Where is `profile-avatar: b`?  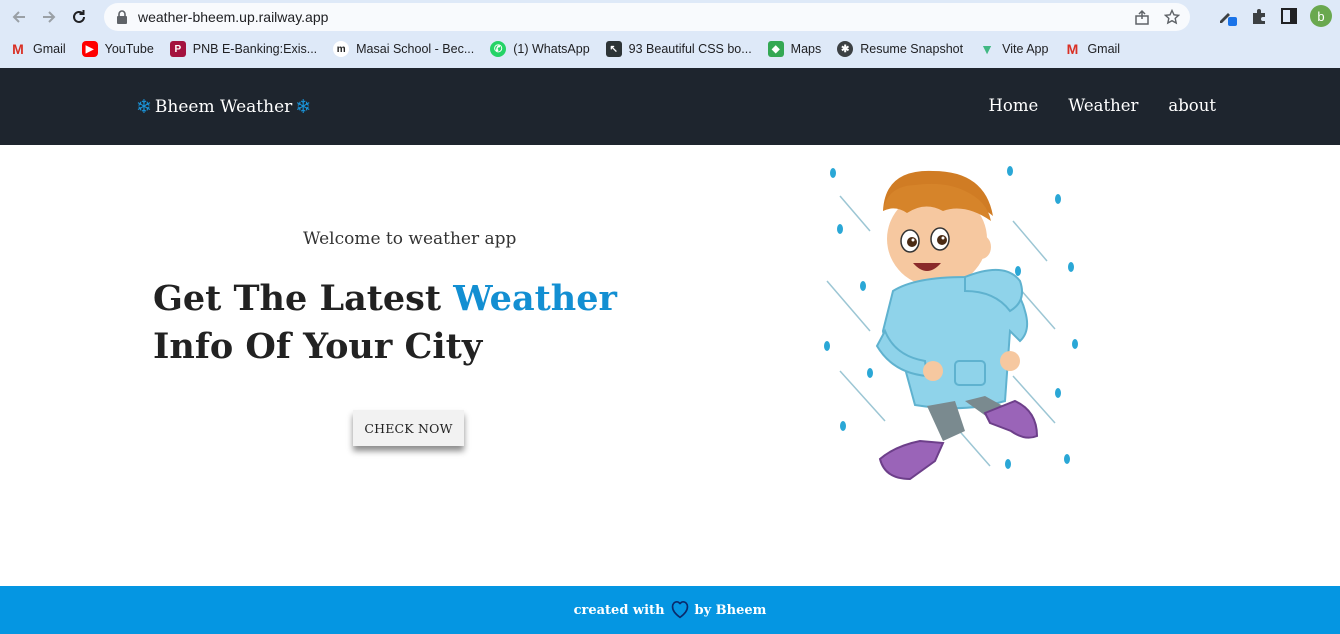 profile-avatar: b is located at coordinates (1321, 16).